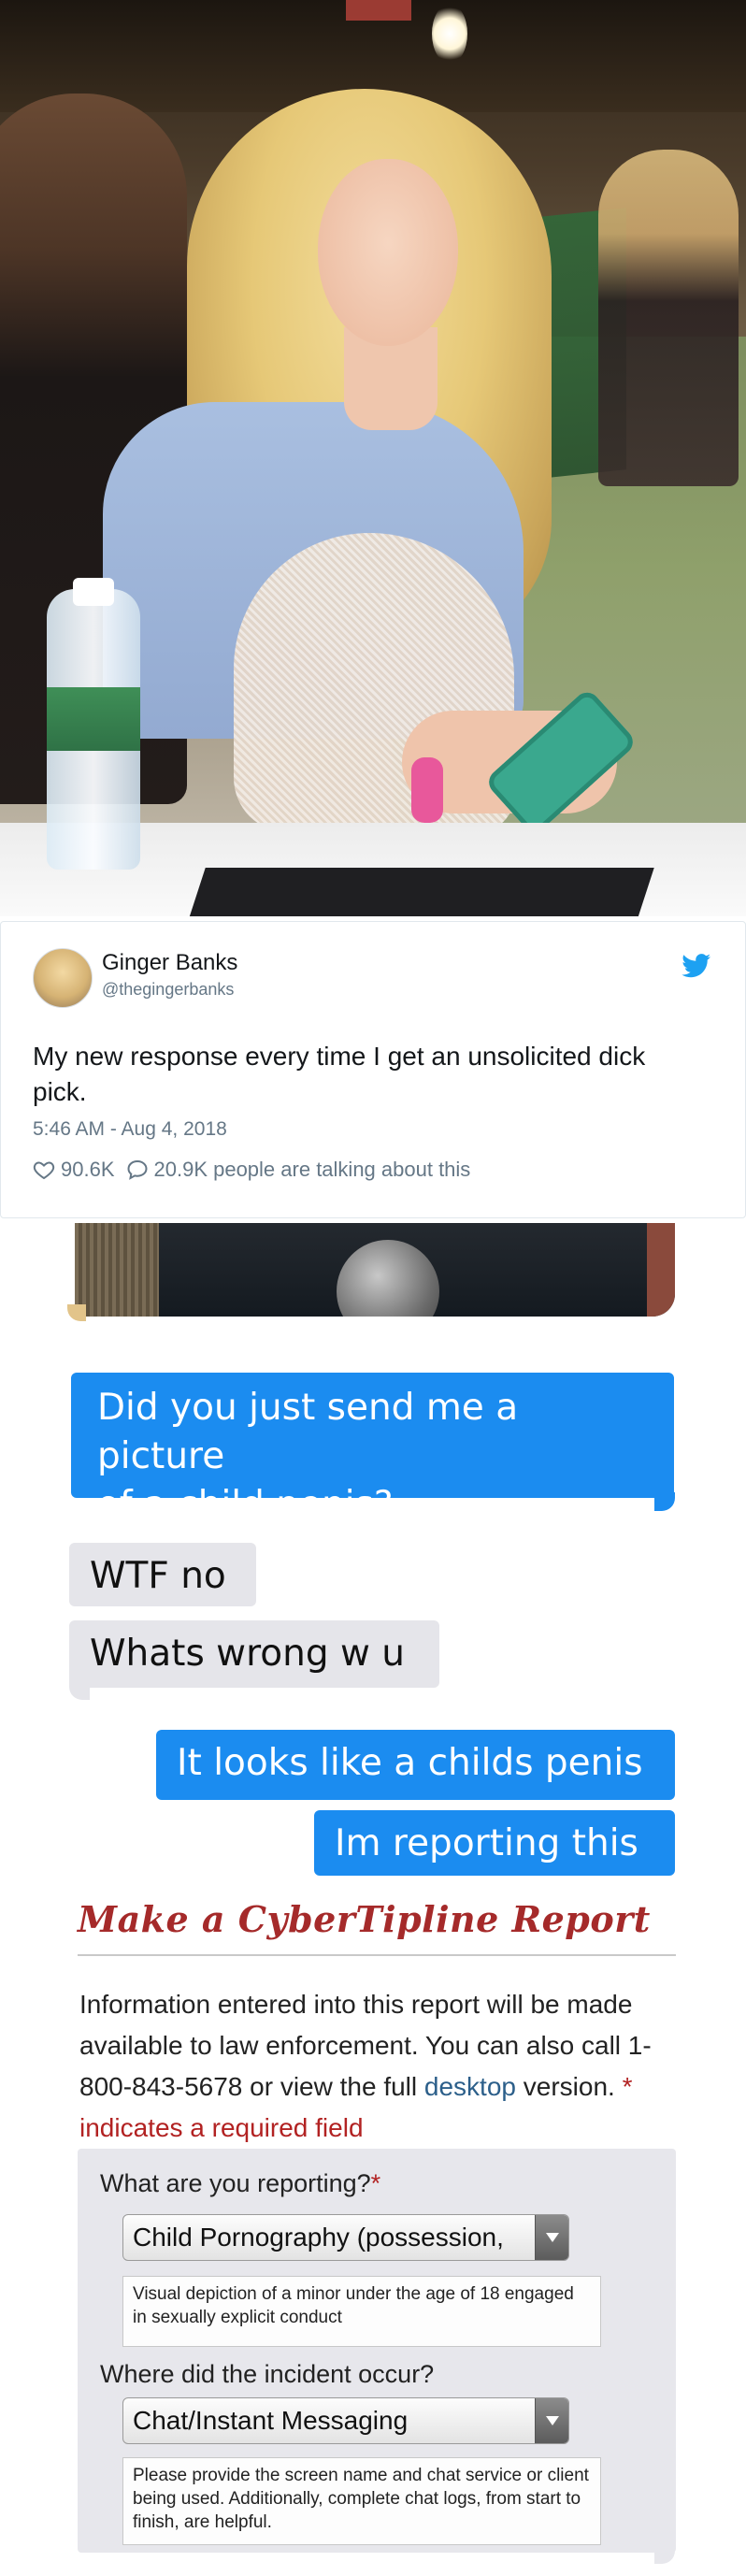  I want to click on message-bubble-received: Whats wrong w u, so click(254, 1654).